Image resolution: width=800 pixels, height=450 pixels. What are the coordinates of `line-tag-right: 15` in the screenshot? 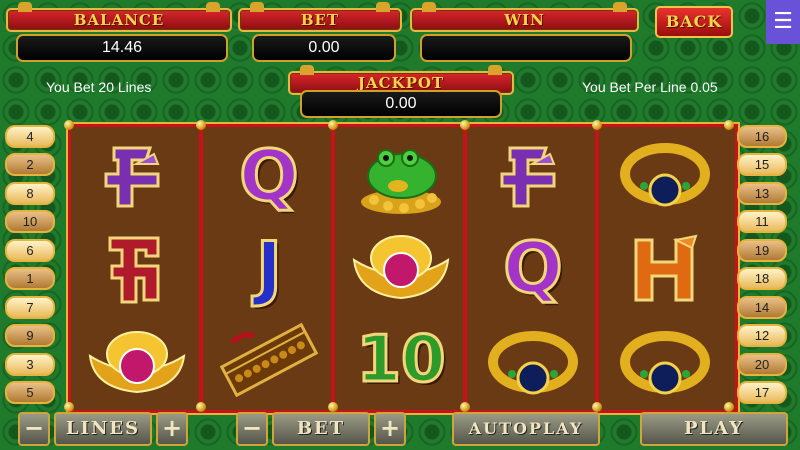 It's located at (762, 164).